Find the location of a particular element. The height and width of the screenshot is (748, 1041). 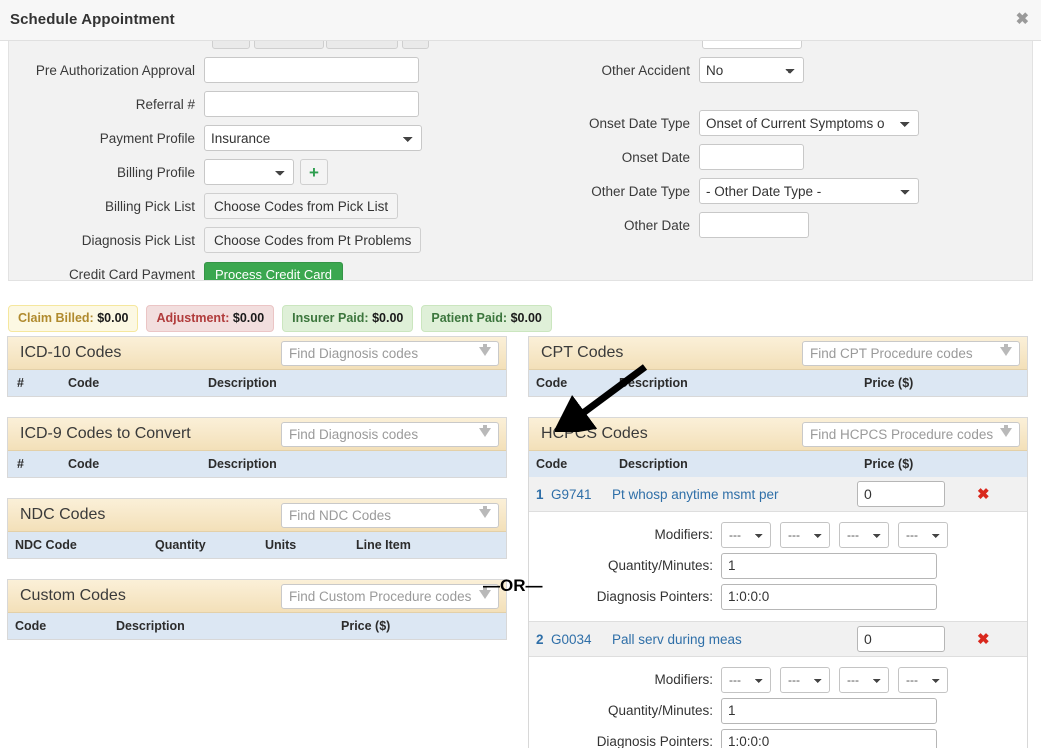

label-payment-profile: Payment Profile is located at coordinates (147, 138).